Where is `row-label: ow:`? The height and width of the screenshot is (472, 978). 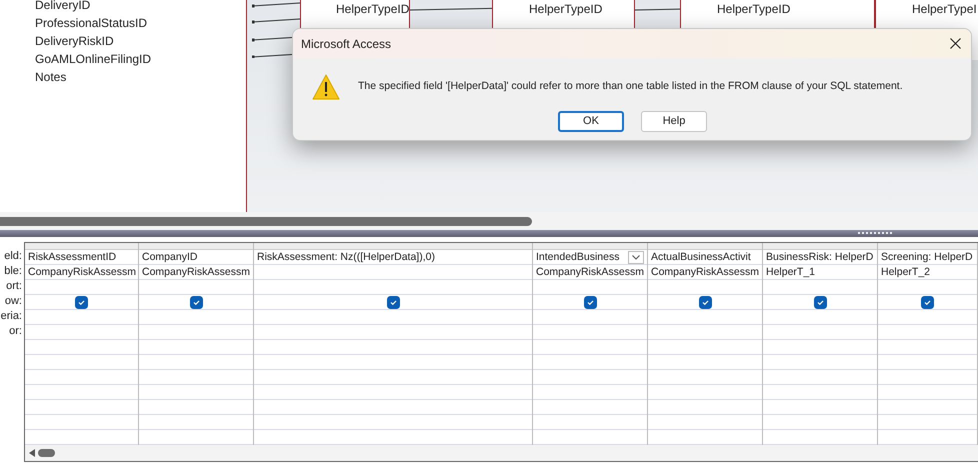
row-label: ow: is located at coordinates (13, 301).